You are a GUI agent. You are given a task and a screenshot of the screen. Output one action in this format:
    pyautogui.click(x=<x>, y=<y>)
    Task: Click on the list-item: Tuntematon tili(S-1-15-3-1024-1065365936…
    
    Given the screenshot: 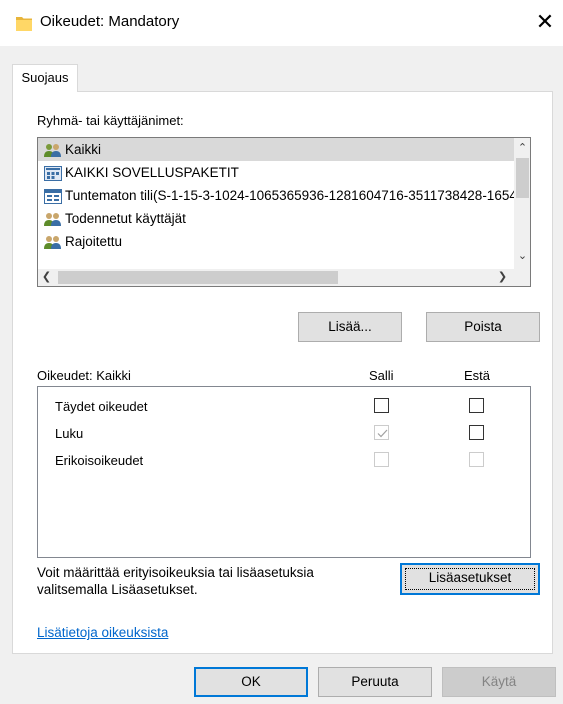 What is the action you would take?
    pyautogui.click(x=276, y=195)
    